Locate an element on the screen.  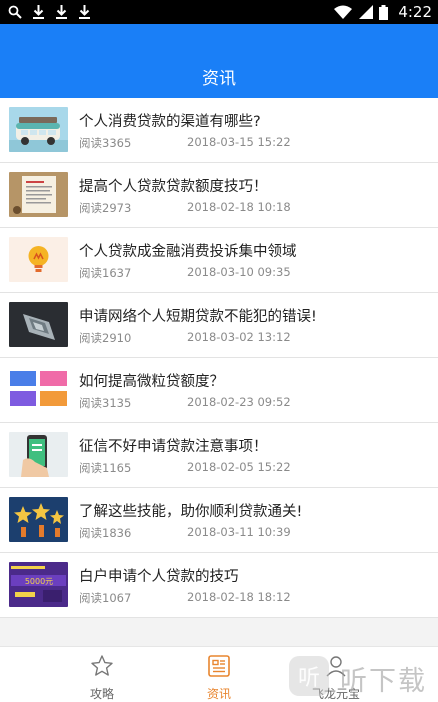
document-image is located at coordinates (38, 194).